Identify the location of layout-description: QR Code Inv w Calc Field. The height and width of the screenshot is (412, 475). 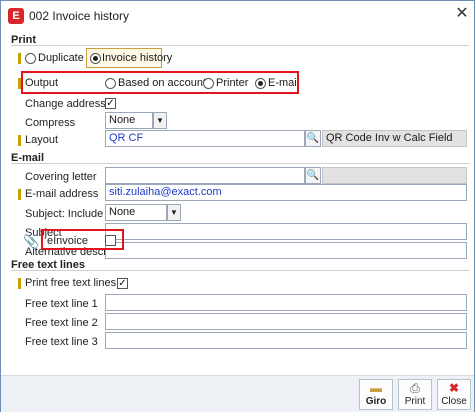
(394, 138).